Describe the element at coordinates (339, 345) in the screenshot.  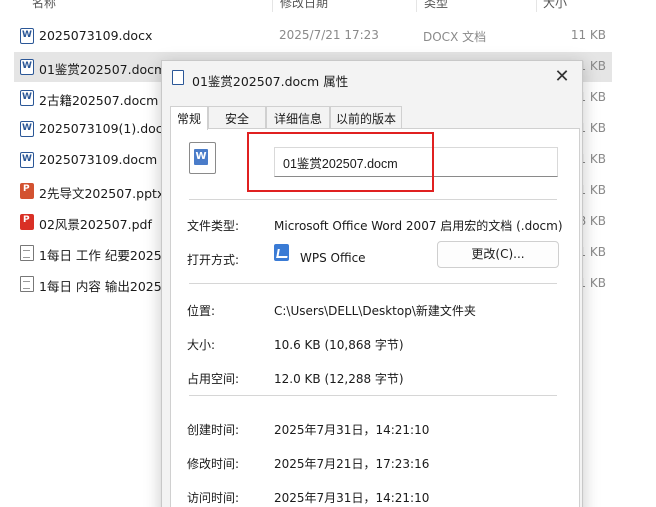
I see `size-value: 10.6 KB (10,868 字节)` at that location.